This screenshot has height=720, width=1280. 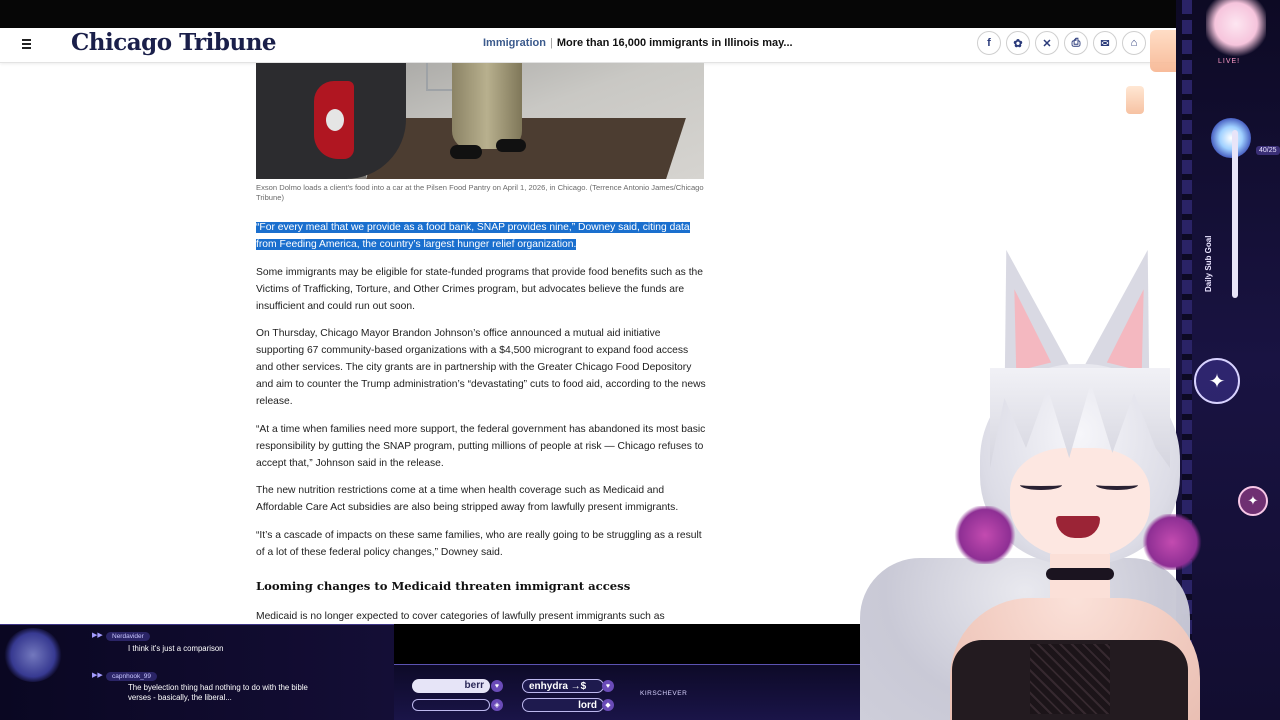 What do you see at coordinates (497, 705) in the screenshot?
I see `star-icon: ◈` at bounding box center [497, 705].